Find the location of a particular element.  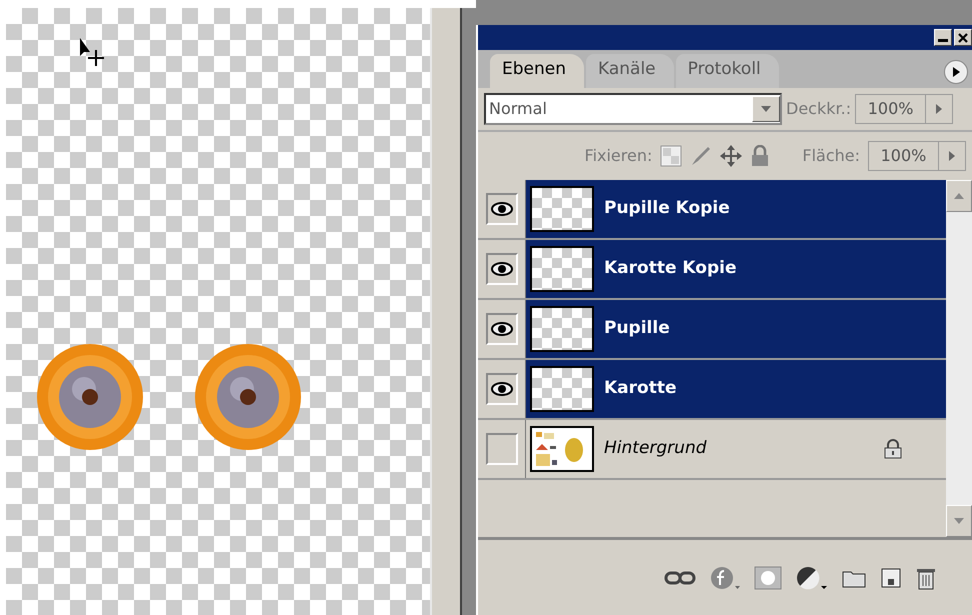

panel-tab: Kanäle is located at coordinates (630, 71).